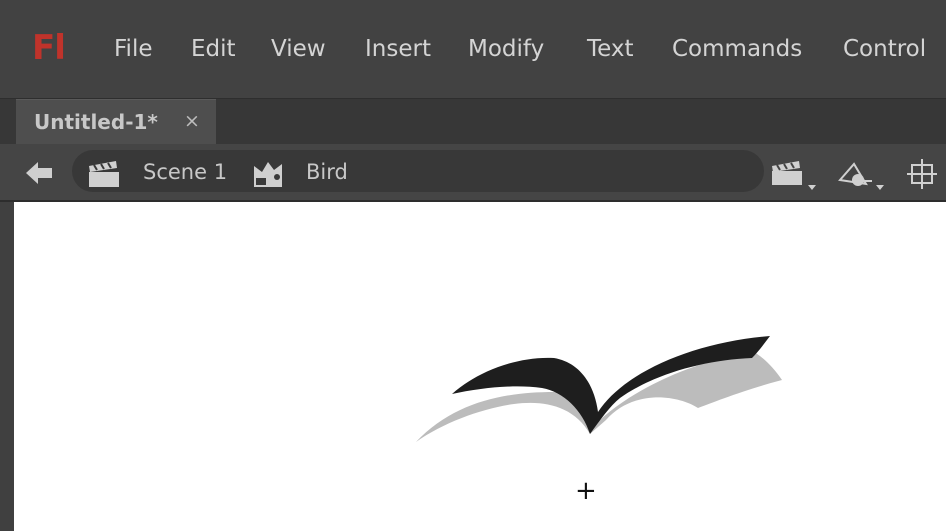 Image resolution: width=946 pixels, height=531 pixels. I want to click on bird-symbol-graphic, so click(604, 392).